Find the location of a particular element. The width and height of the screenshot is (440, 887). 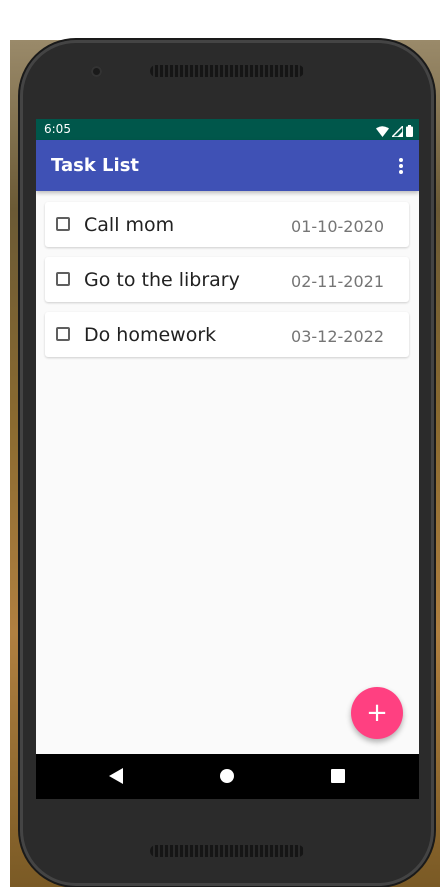

front-camera is located at coordinates (96, 71).